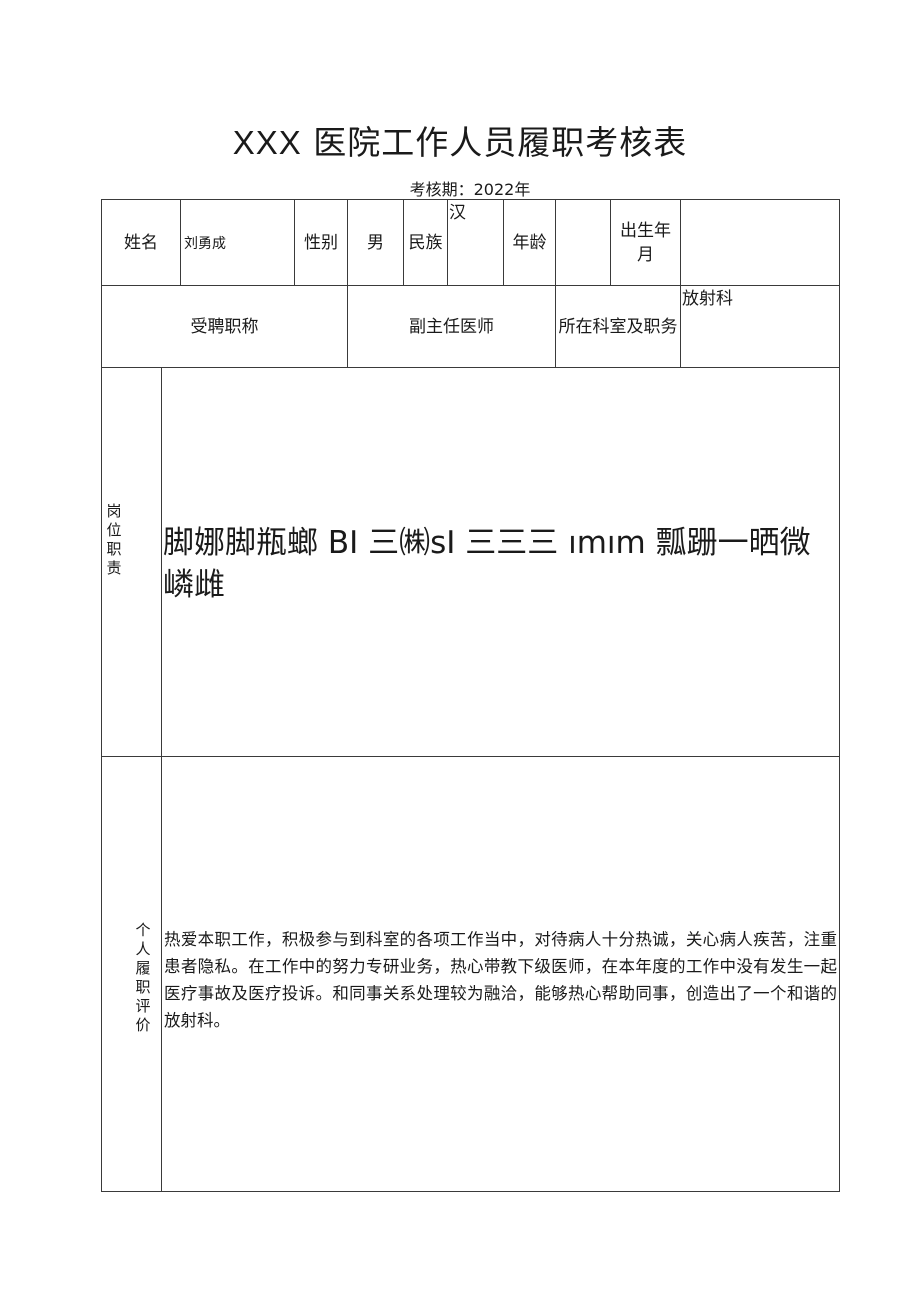  I want to click on age-label: 年龄, so click(529, 242).